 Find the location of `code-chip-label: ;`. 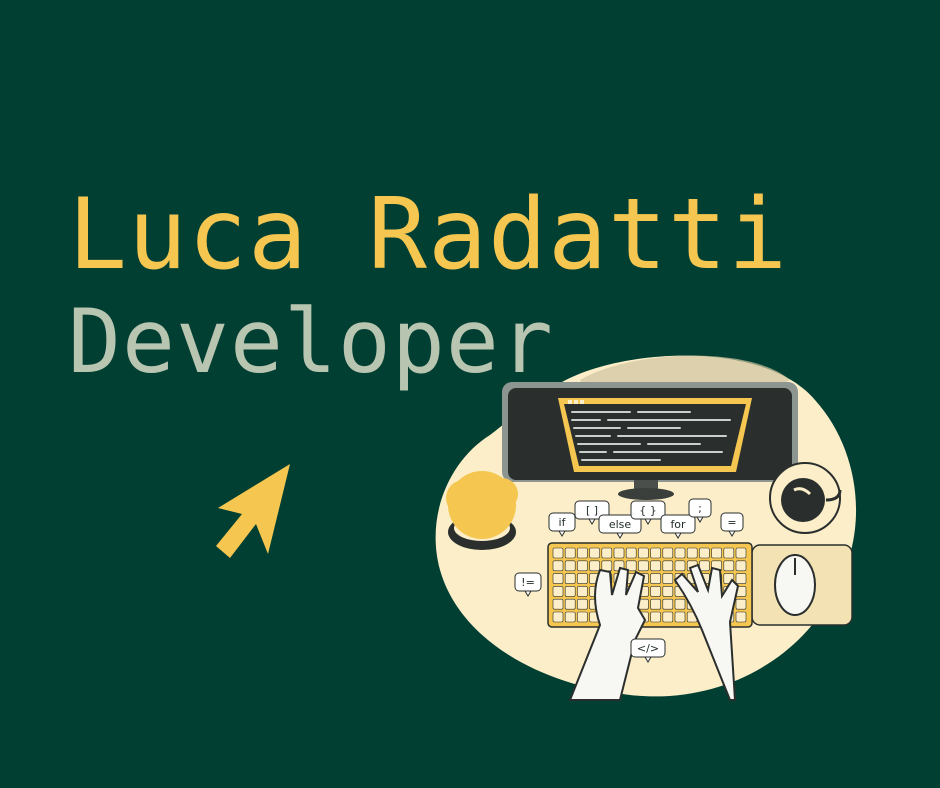

code-chip-label: ; is located at coordinates (700, 508).